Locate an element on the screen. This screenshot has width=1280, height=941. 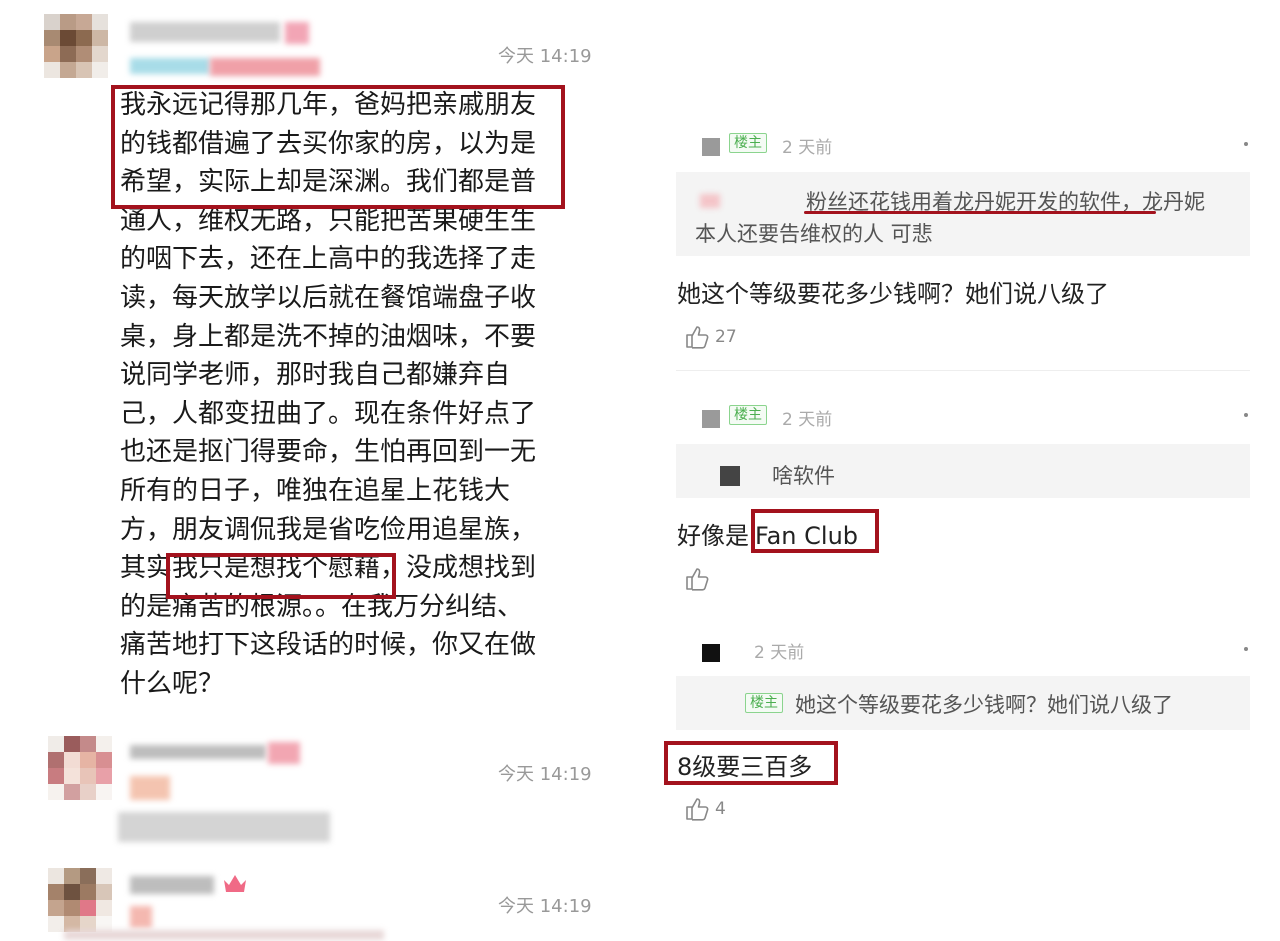
quoted-user-blurred is located at coordinates (710, 201).